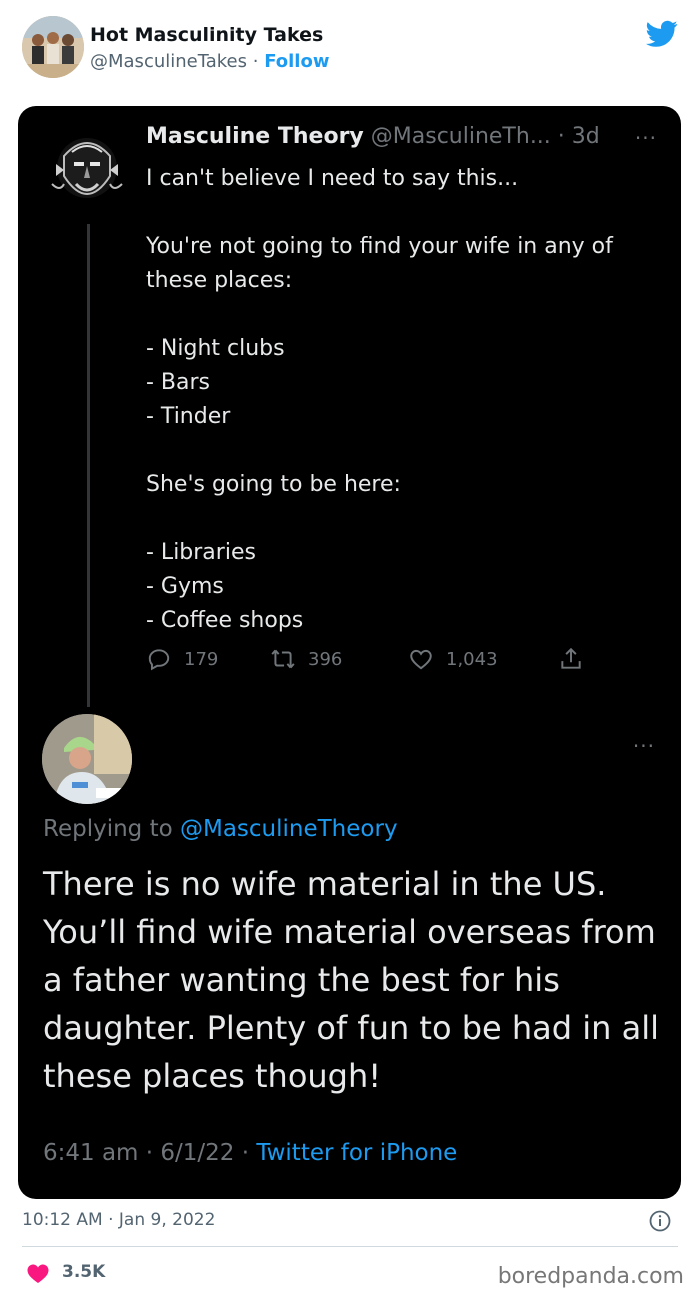  Describe the element at coordinates (306, 659) in the screenshot. I see `retweet-action: 396` at that location.